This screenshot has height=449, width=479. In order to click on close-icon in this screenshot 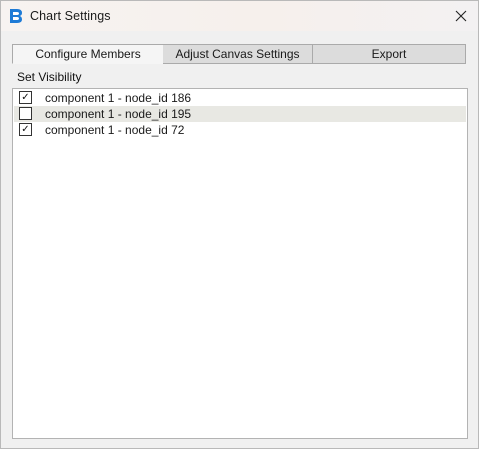, I will do `click(461, 16)`.